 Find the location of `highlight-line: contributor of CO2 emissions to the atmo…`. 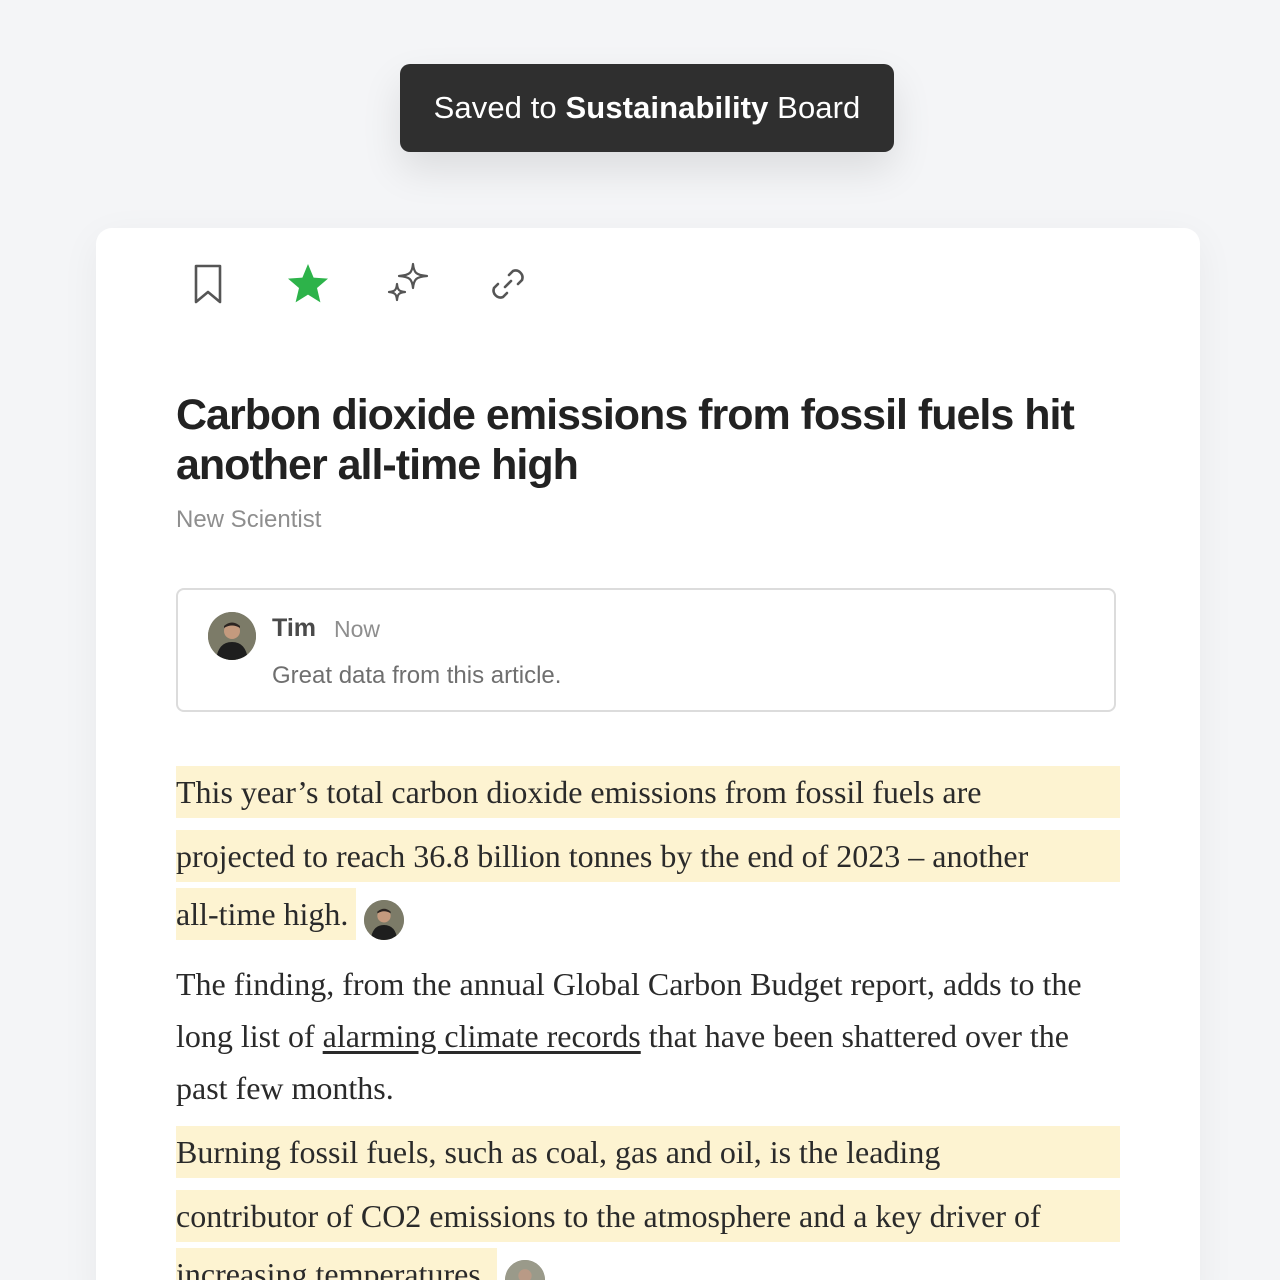

highlight-line: contributor of CO2 emissions to the atmo… is located at coordinates (648, 1216).